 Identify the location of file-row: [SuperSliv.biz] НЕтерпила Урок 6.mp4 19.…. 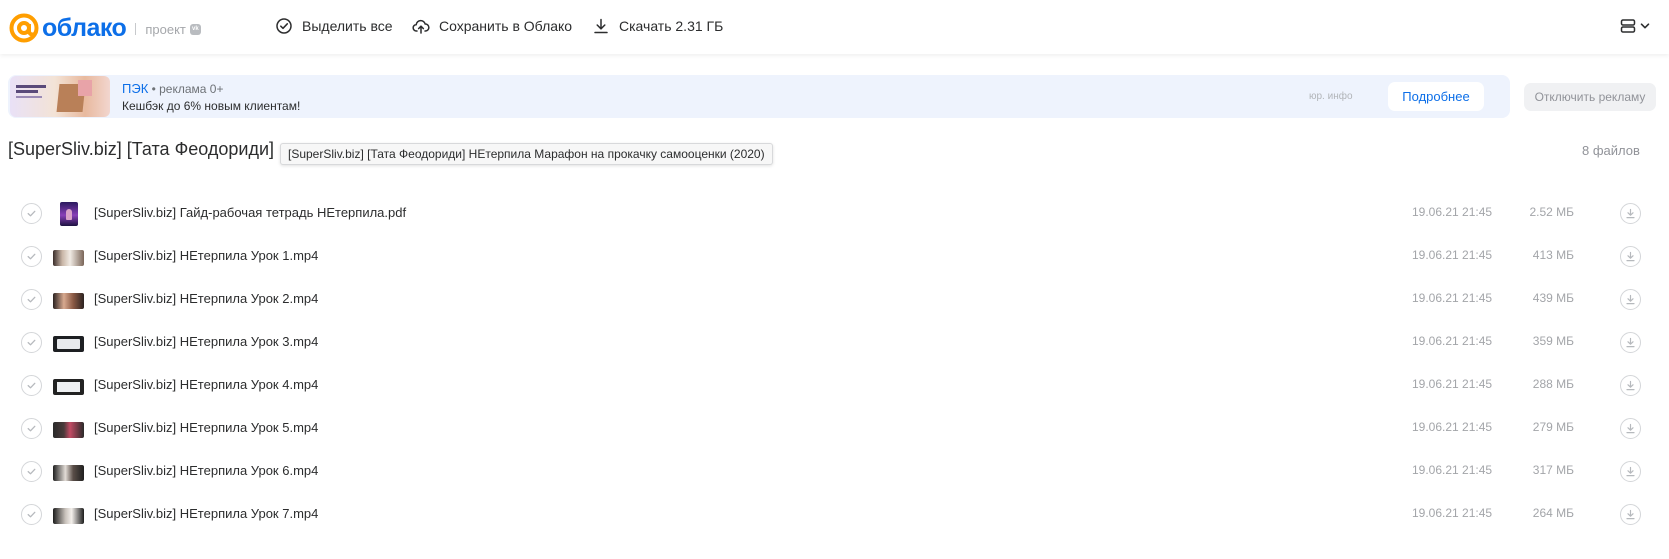
(834, 471).